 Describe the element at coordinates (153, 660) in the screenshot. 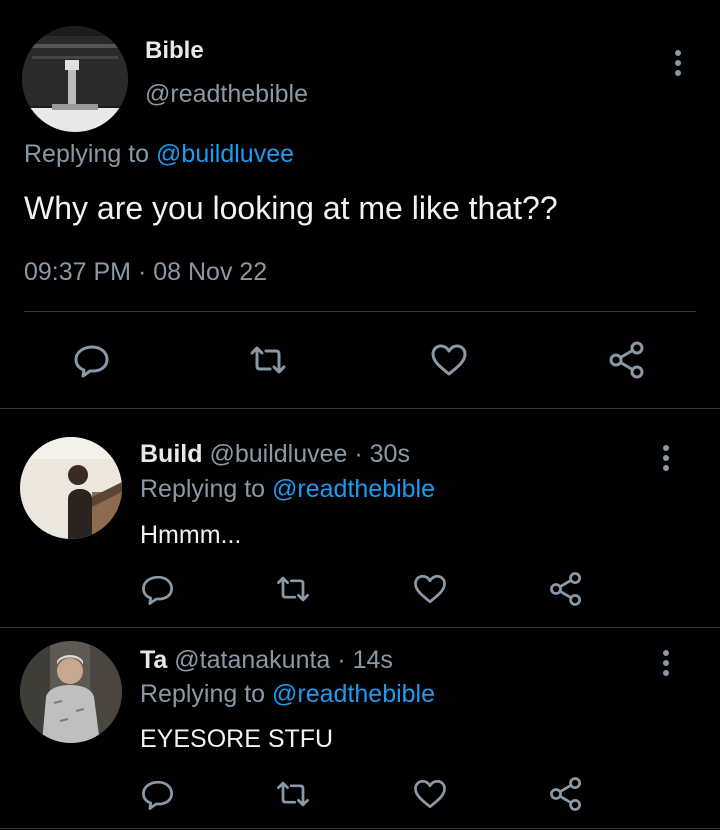

I see `display-name: Ta` at that location.